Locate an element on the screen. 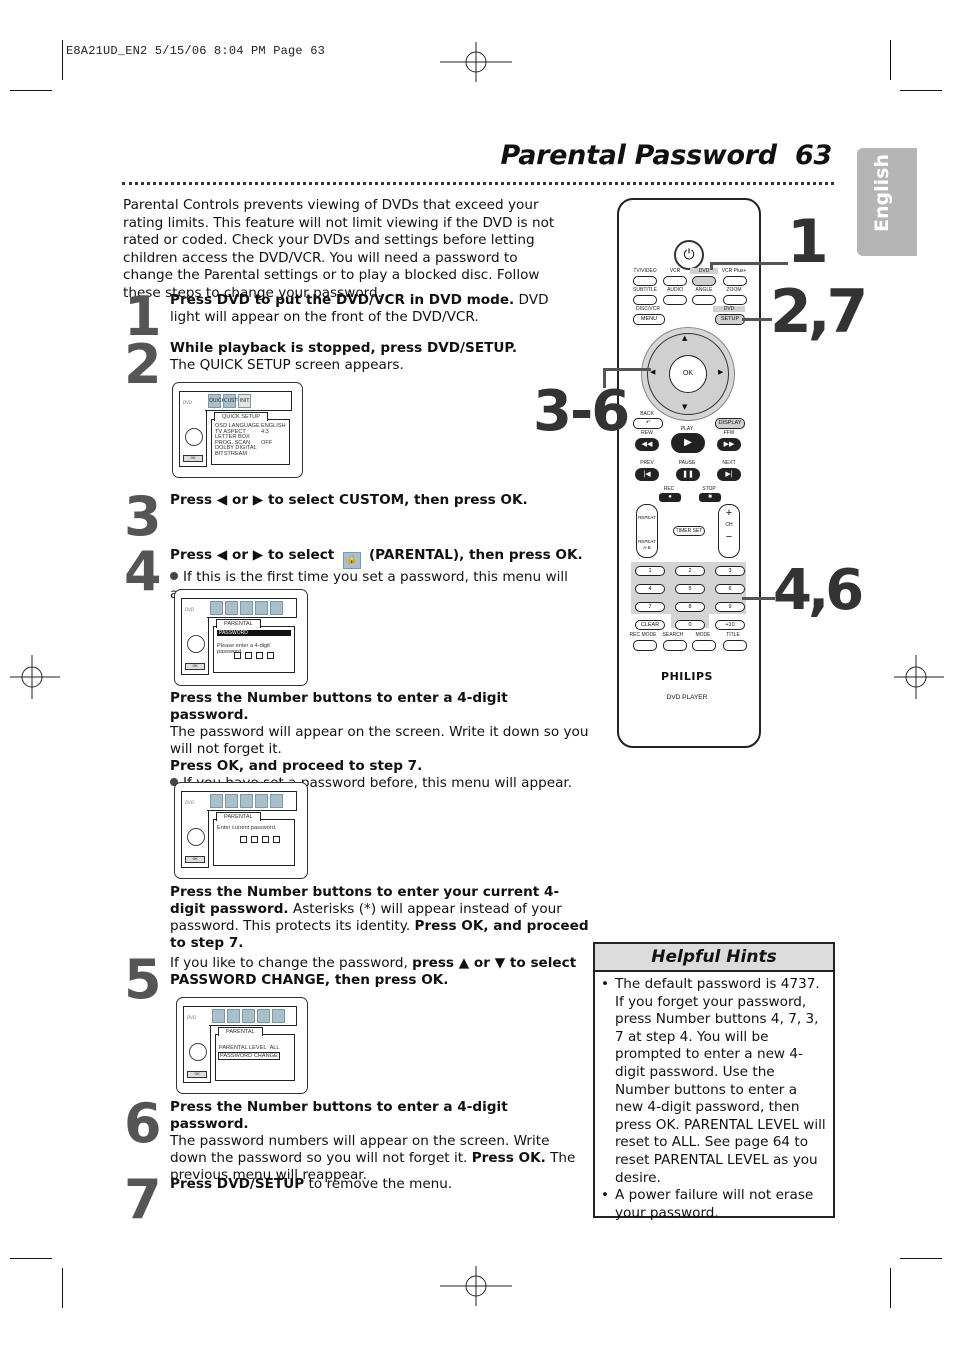  registration-mark is located at coordinates (35, 677).